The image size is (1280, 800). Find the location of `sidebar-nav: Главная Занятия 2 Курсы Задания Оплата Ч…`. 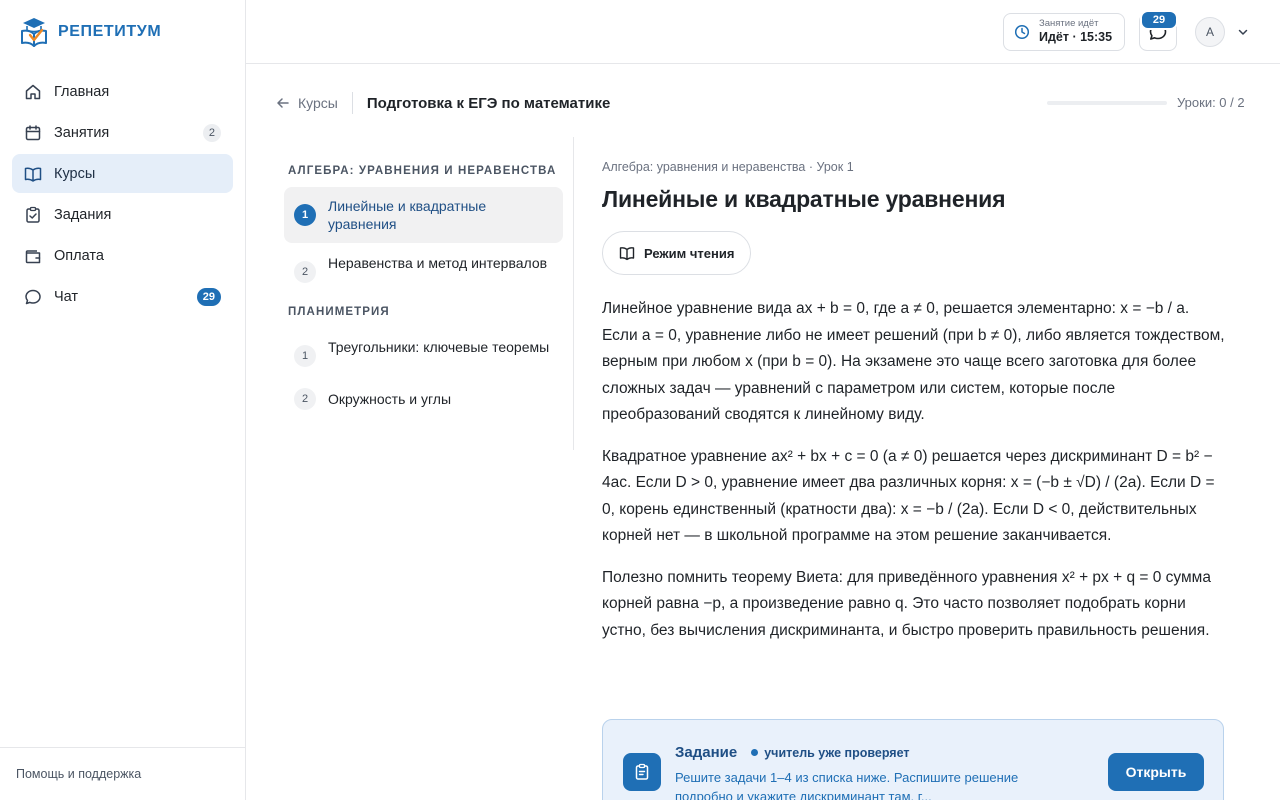

sidebar-nav: Главная Занятия 2 Курсы Задания Оплата Ч… is located at coordinates (122, 195).